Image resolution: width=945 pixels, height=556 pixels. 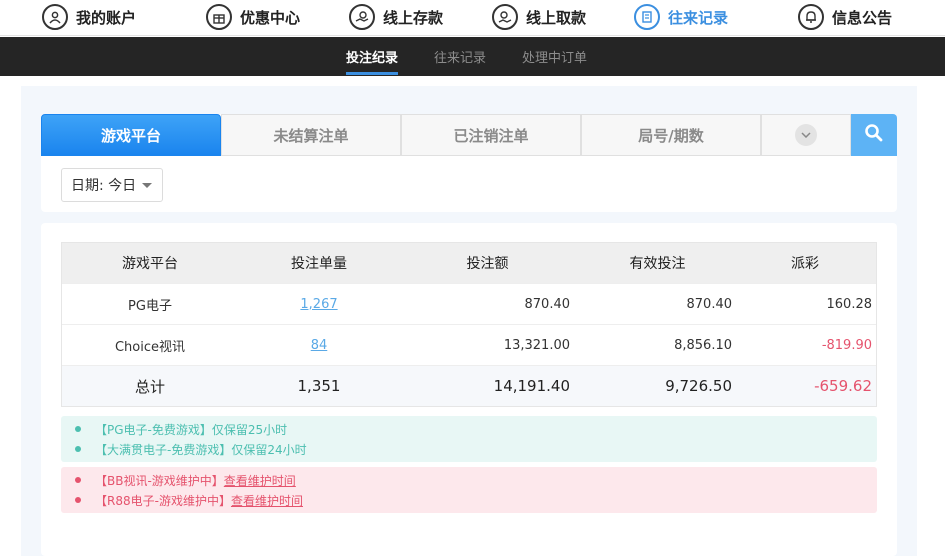 I want to click on notice-text: 【R88电子-游戏维护中】, so click(x=163, y=500).